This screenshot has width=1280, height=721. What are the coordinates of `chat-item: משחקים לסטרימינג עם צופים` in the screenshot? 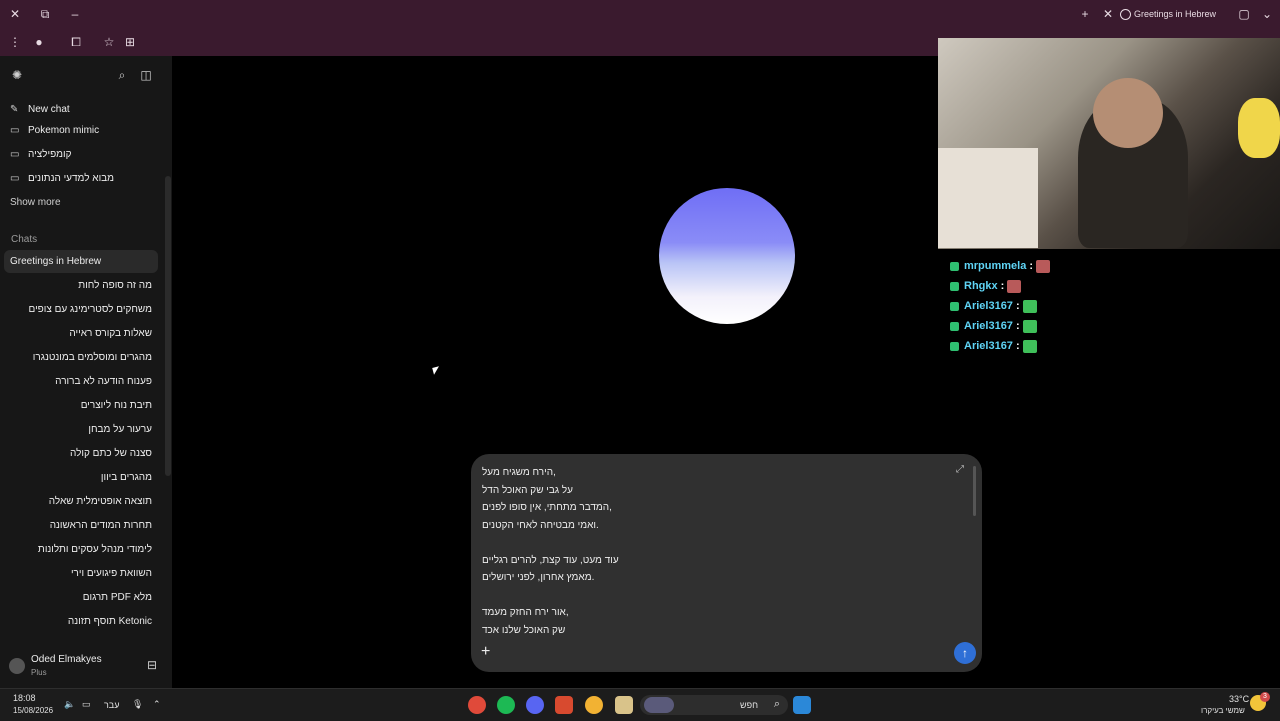 It's located at (81, 310).